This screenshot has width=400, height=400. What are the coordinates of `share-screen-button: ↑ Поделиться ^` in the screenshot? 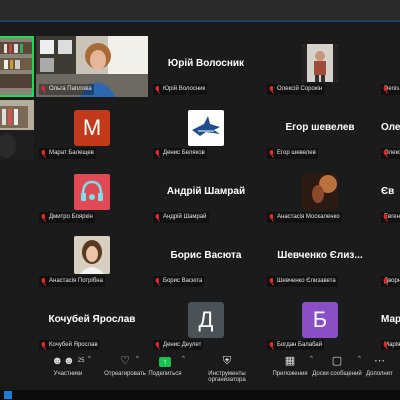 It's located at (165, 366).